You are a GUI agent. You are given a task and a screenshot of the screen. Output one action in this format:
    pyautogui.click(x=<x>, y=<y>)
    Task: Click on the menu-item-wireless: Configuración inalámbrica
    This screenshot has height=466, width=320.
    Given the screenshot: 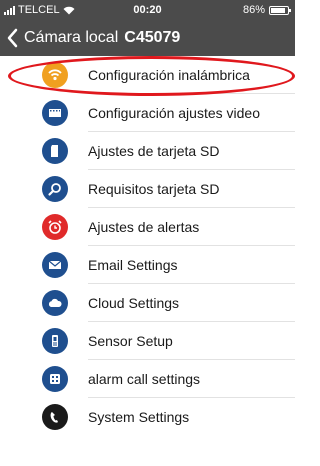 What is the action you would take?
    pyautogui.click(x=147, y=75)
    